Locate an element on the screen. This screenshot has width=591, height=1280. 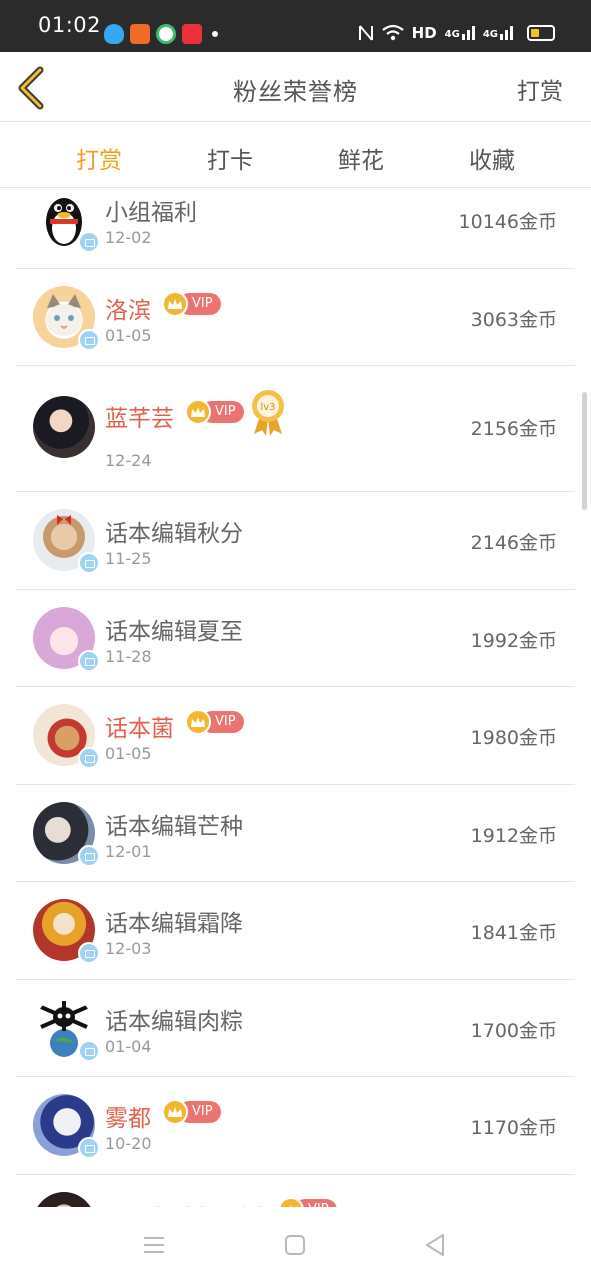
qq-app-icon is located at coordinates (114, 34).